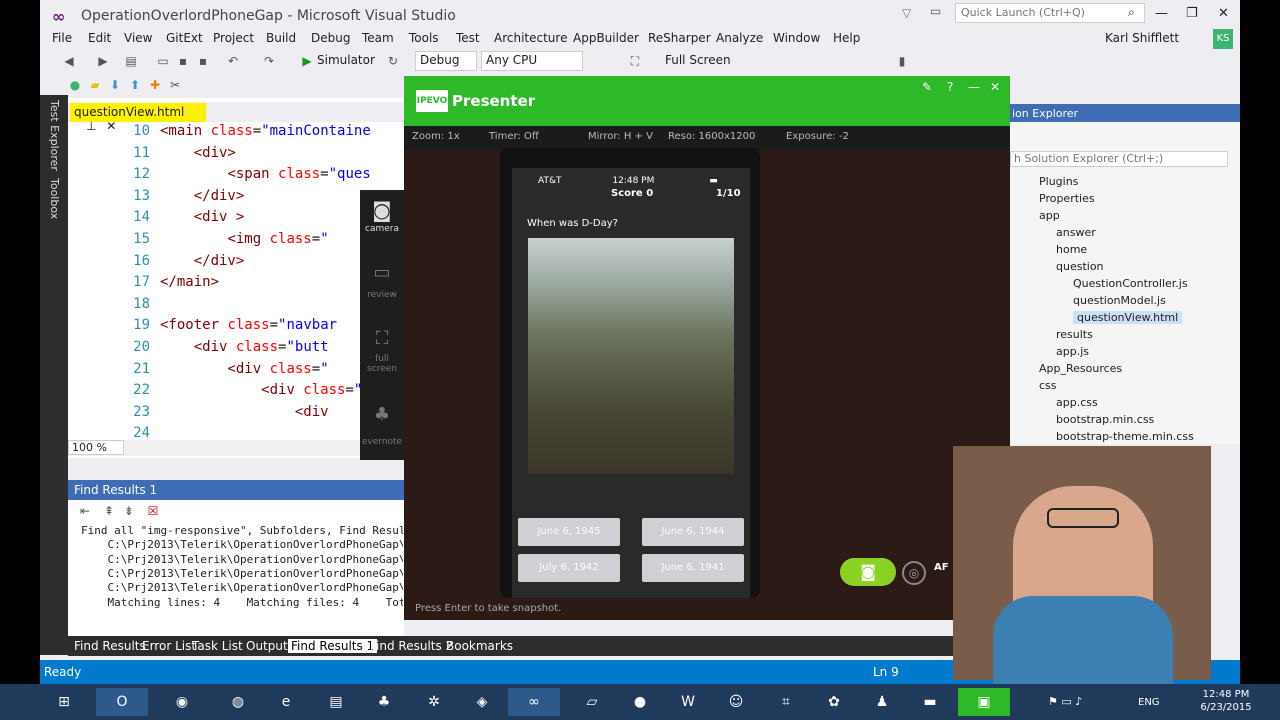  What do you see at coordinates (69, 61) in the screenshot?
I see `back-icon: ◀` at bounding box center [69, 61].